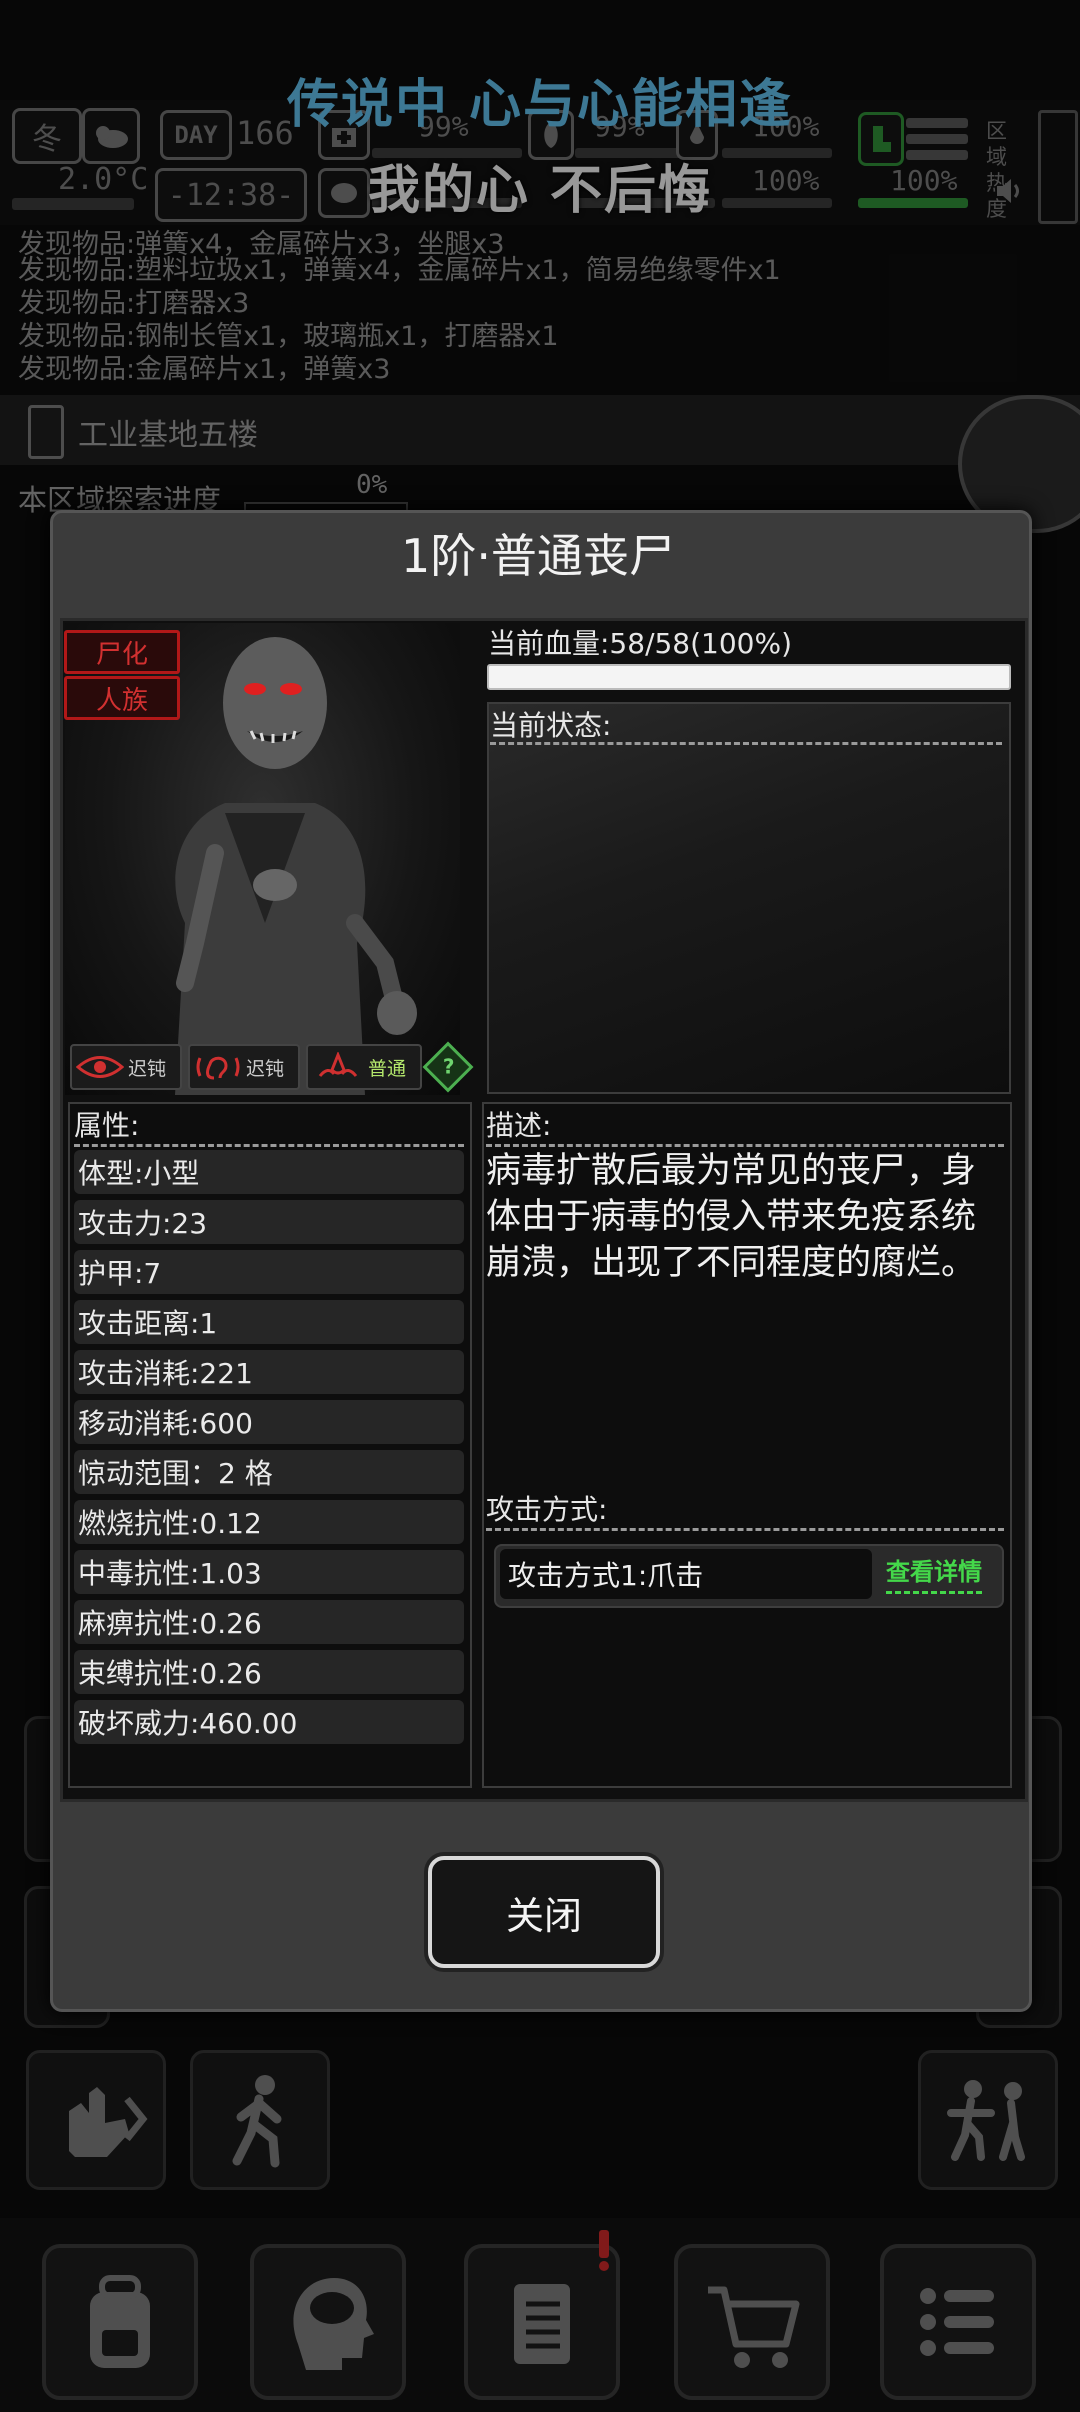 The image size is (1080, 2412). I want to click on attr-row: 攻击距离:1, so click(269, 1322).